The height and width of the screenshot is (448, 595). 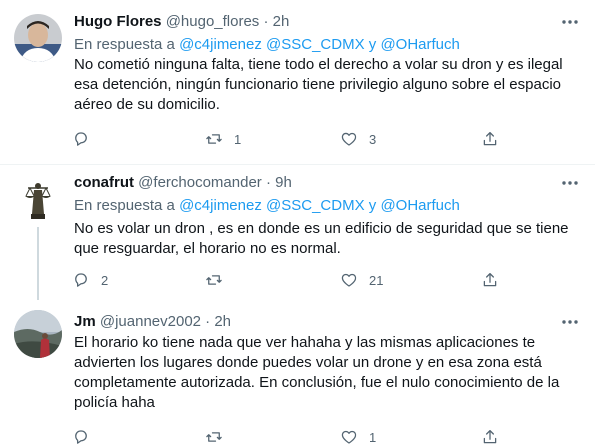 I want to click on like-button: 1, so click(x=358, y=437).